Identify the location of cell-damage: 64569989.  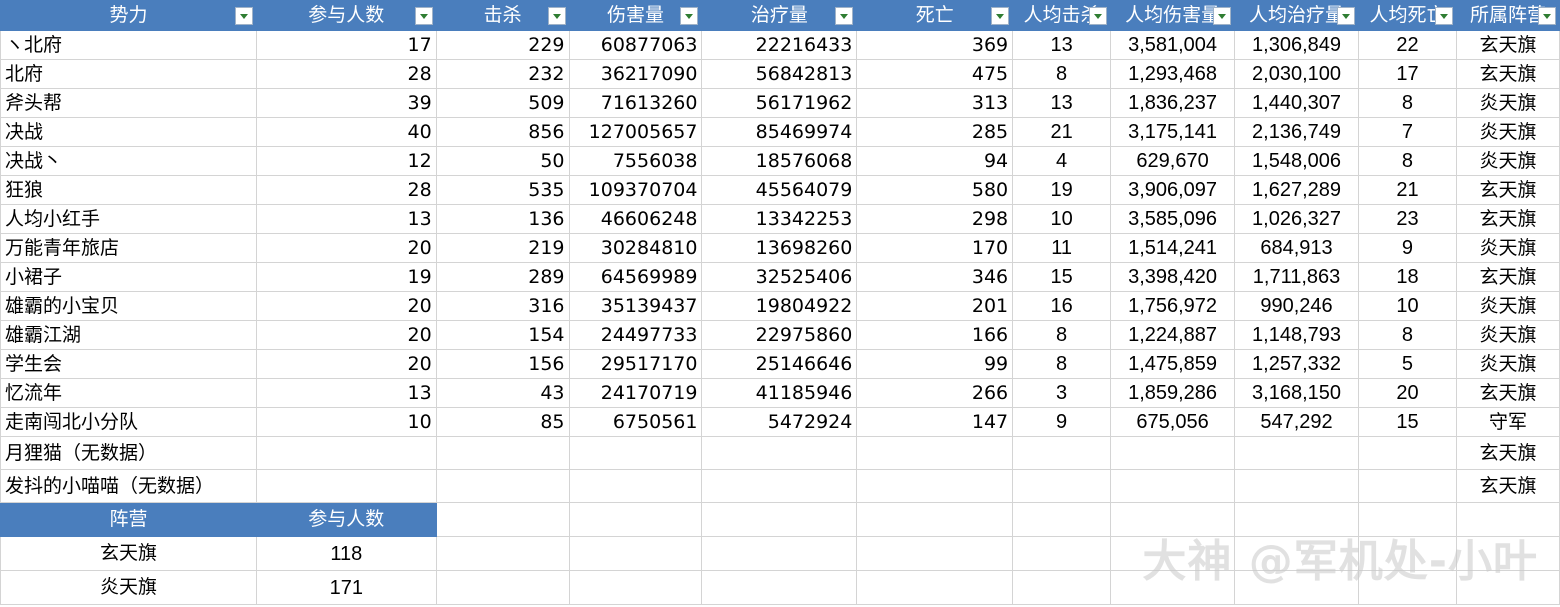
(635, 277).